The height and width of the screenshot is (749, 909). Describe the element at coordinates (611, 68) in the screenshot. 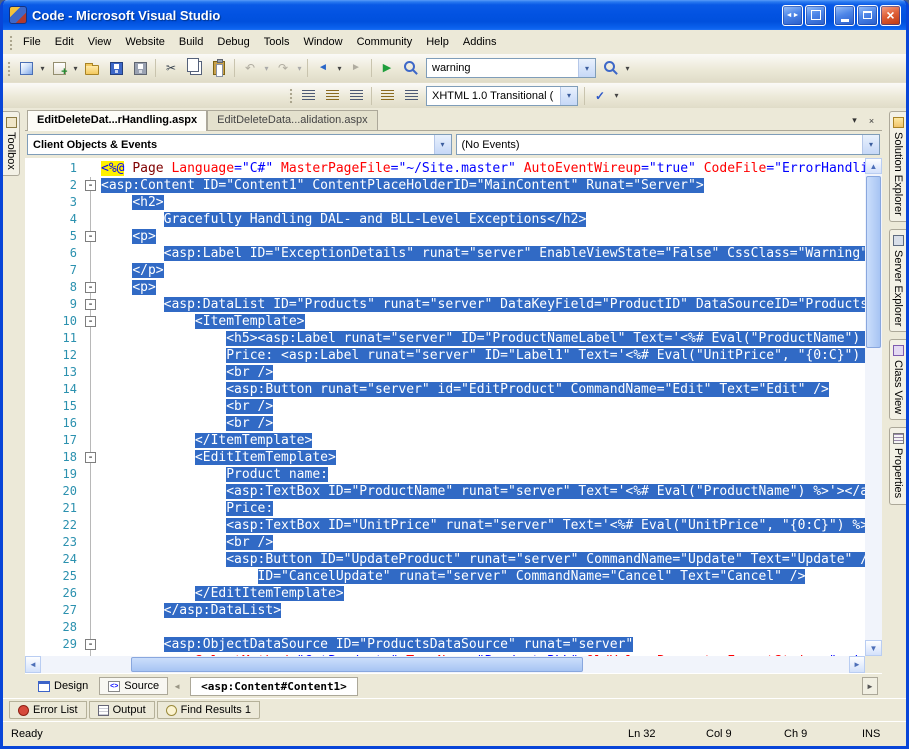

I see `find-symbol-button` at that location.